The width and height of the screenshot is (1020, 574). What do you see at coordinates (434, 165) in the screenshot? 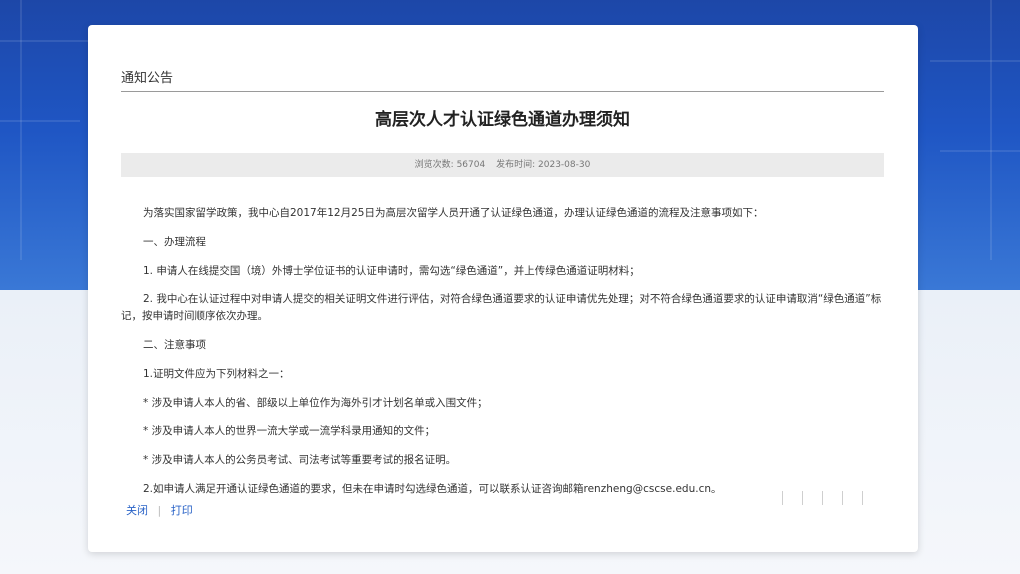
I see `views-label: 浏览次数:` at bounding box center [434, 165].